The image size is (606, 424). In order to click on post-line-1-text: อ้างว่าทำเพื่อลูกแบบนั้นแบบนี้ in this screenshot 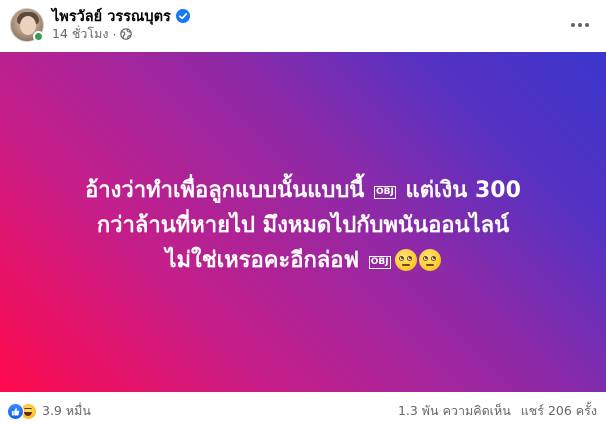, I will do `click(225, 190)`.